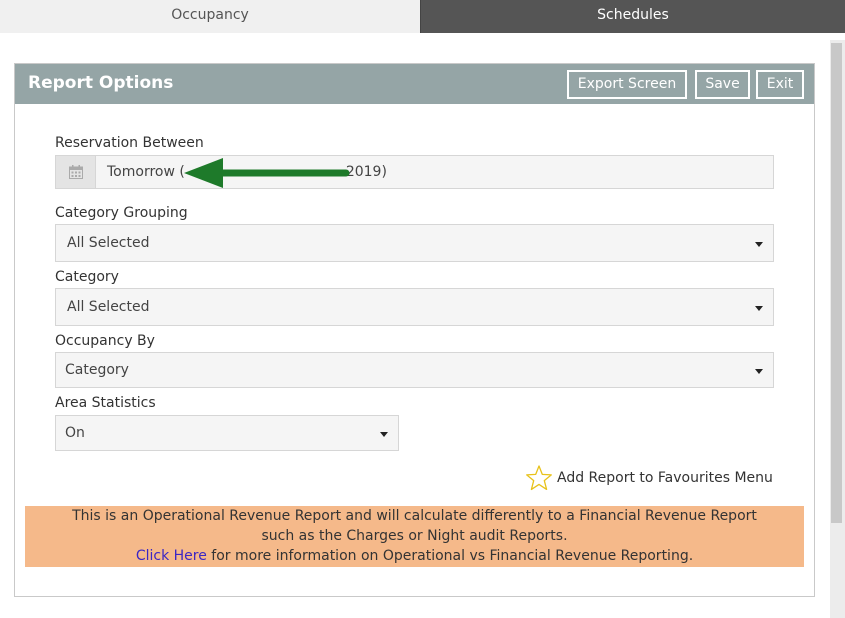 The width and height of the screenshot is (845, 618). I want to click on area-statistics-select: On, so click(227, 433).